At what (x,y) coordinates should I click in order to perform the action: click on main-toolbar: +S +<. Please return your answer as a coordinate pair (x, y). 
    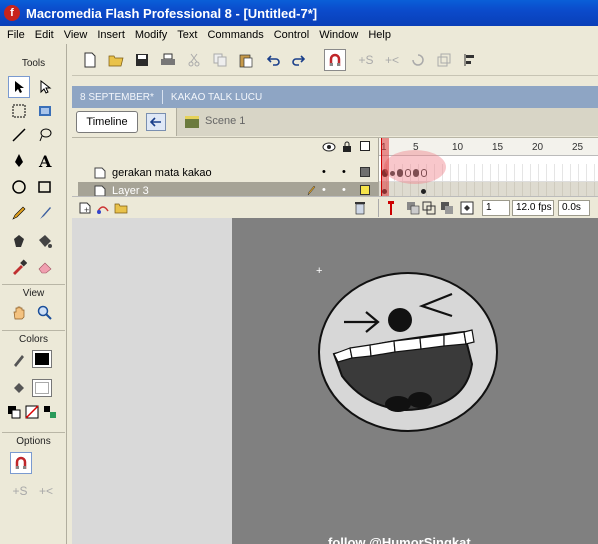
    Looking at the image, I should click on (335, 60).